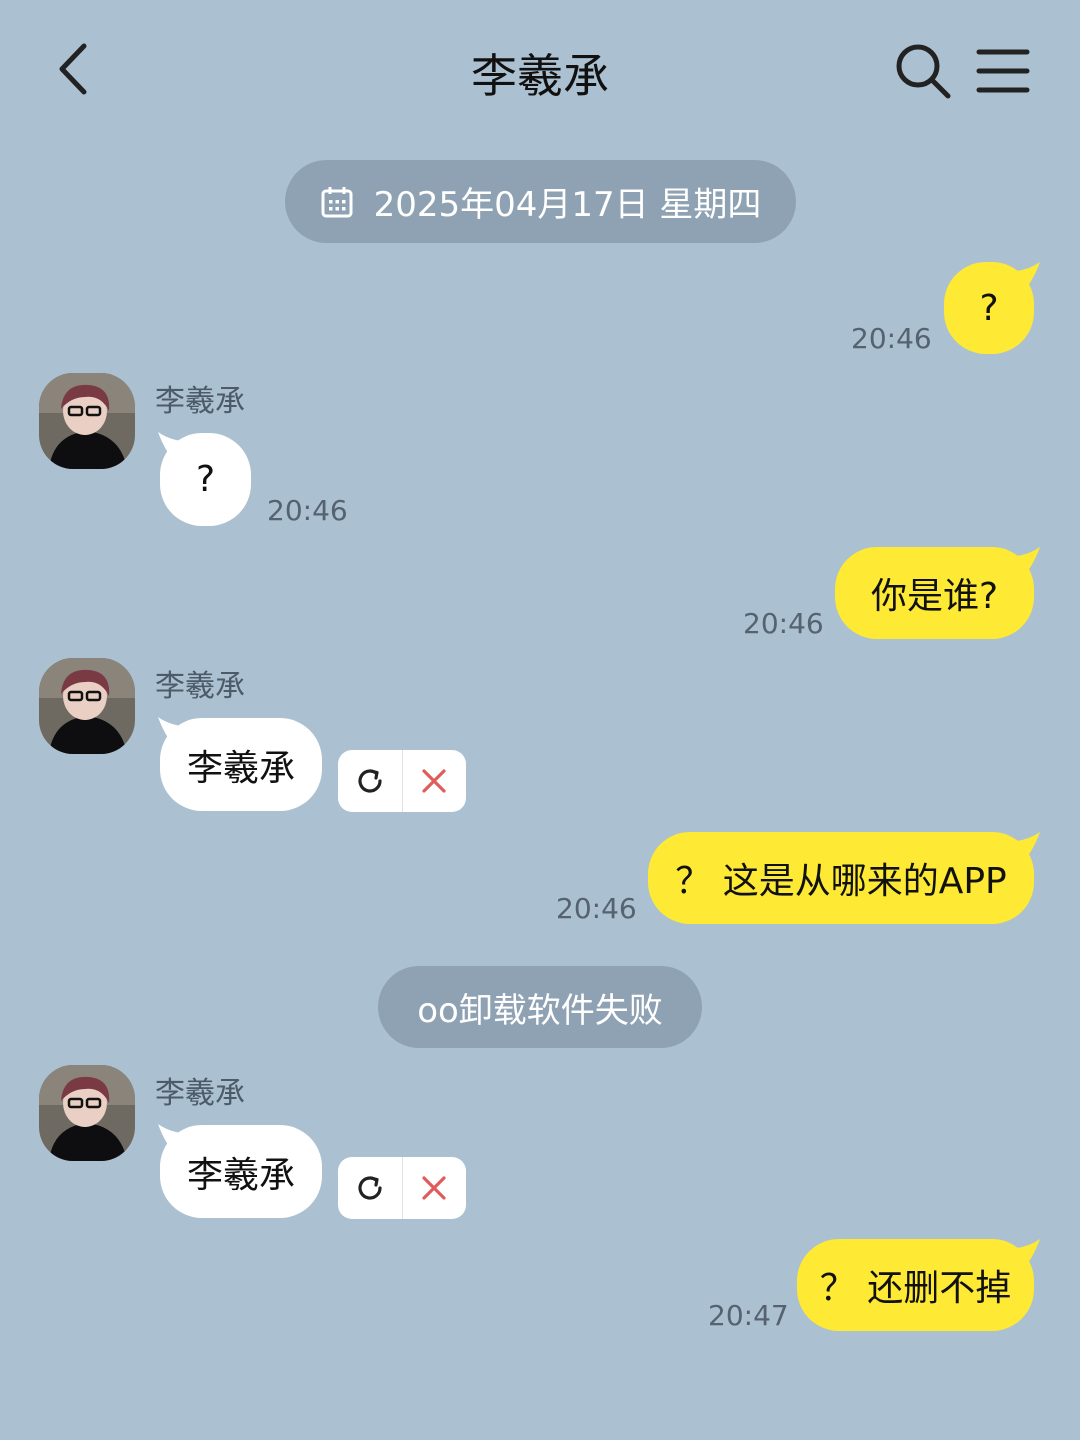 The image size is (1080, 1440). I want to click on search-button, so click(923, 71).